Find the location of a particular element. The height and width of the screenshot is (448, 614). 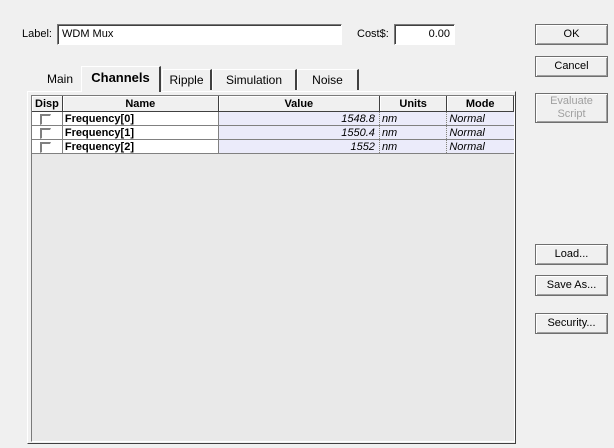

tab-simulation: Simulation is located at coordinates (254, 79).